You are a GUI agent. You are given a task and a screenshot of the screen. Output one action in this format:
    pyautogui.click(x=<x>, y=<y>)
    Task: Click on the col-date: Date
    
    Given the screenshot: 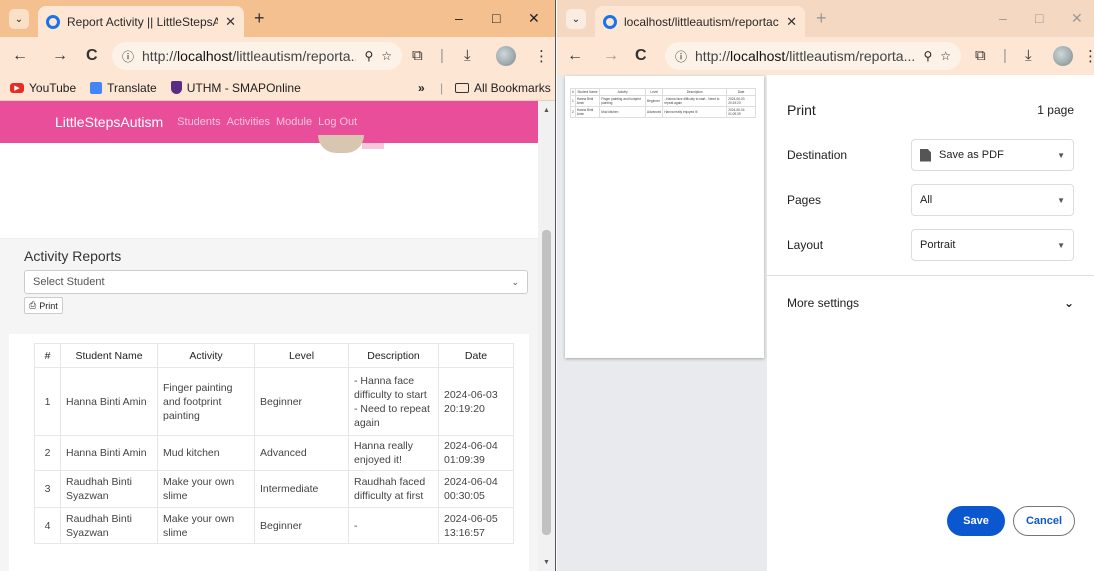 What is the action you would take?
    pyautogui.click(x=476, y=355)
    